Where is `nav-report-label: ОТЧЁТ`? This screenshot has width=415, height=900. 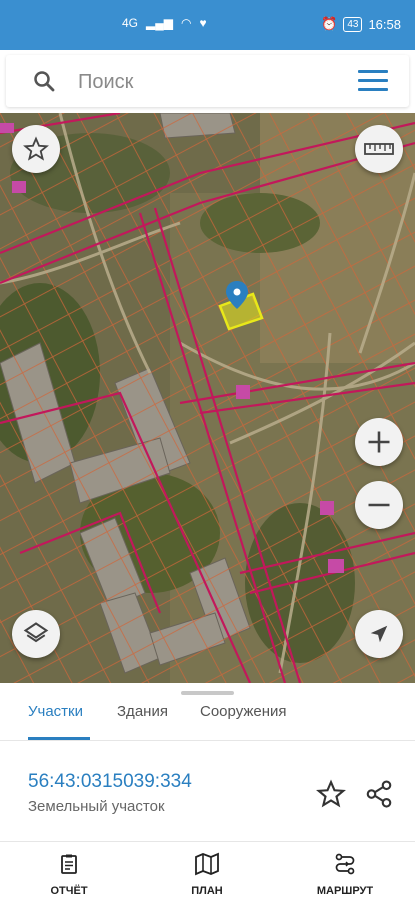 nav-report-label: ОТЧЁТ is located at coordinates (69, 891).